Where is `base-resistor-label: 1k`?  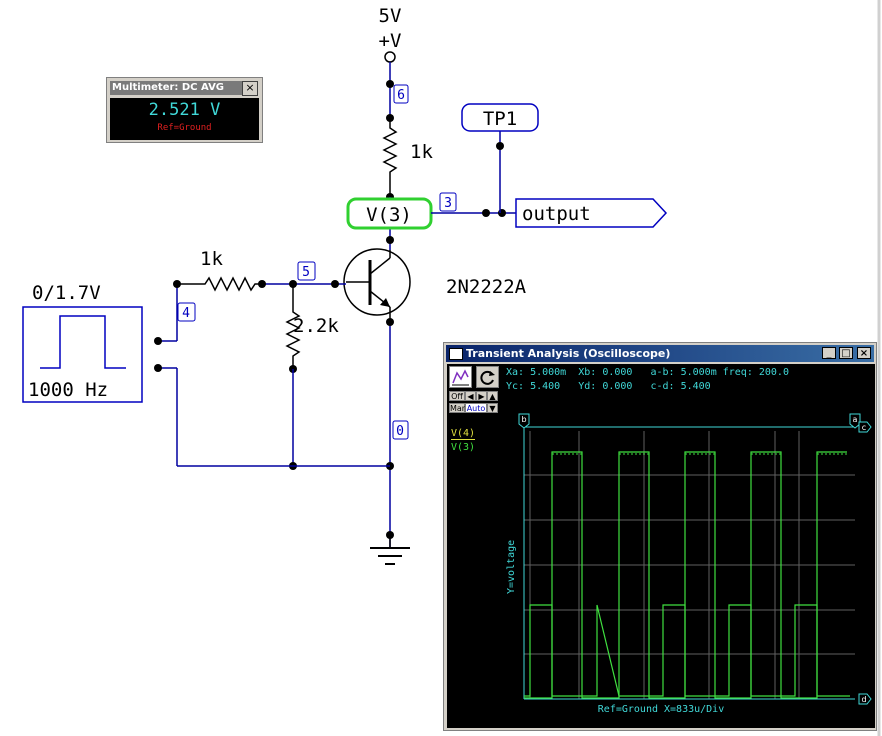
base-resistor-label: 1k is located at coordinates (211, 259).